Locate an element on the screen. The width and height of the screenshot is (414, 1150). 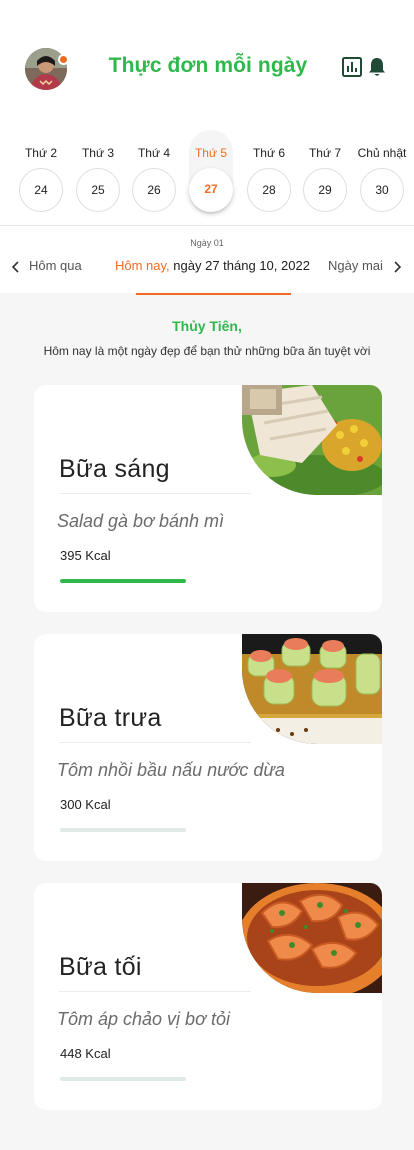
chicken-salad-photo is located at coordinates (312, 440).